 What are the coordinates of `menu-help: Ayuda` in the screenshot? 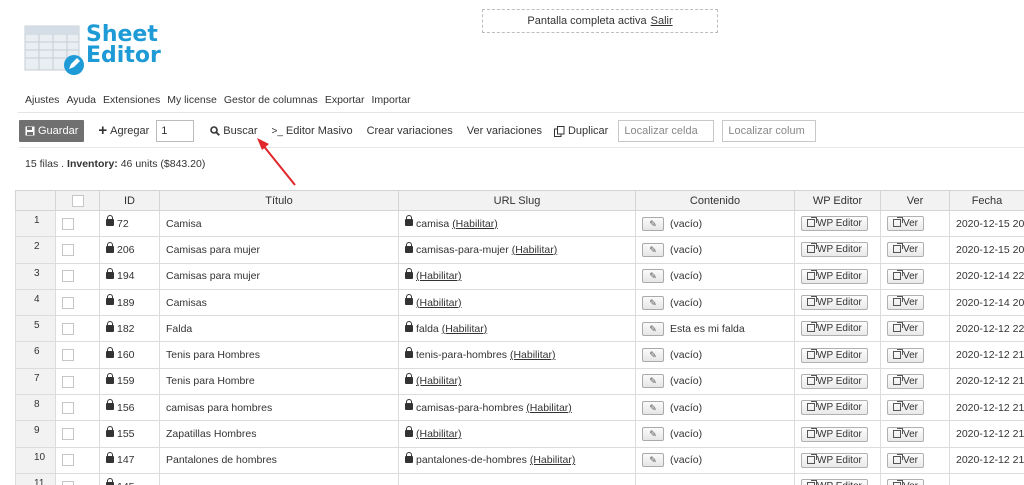 It's located at (81, 100).